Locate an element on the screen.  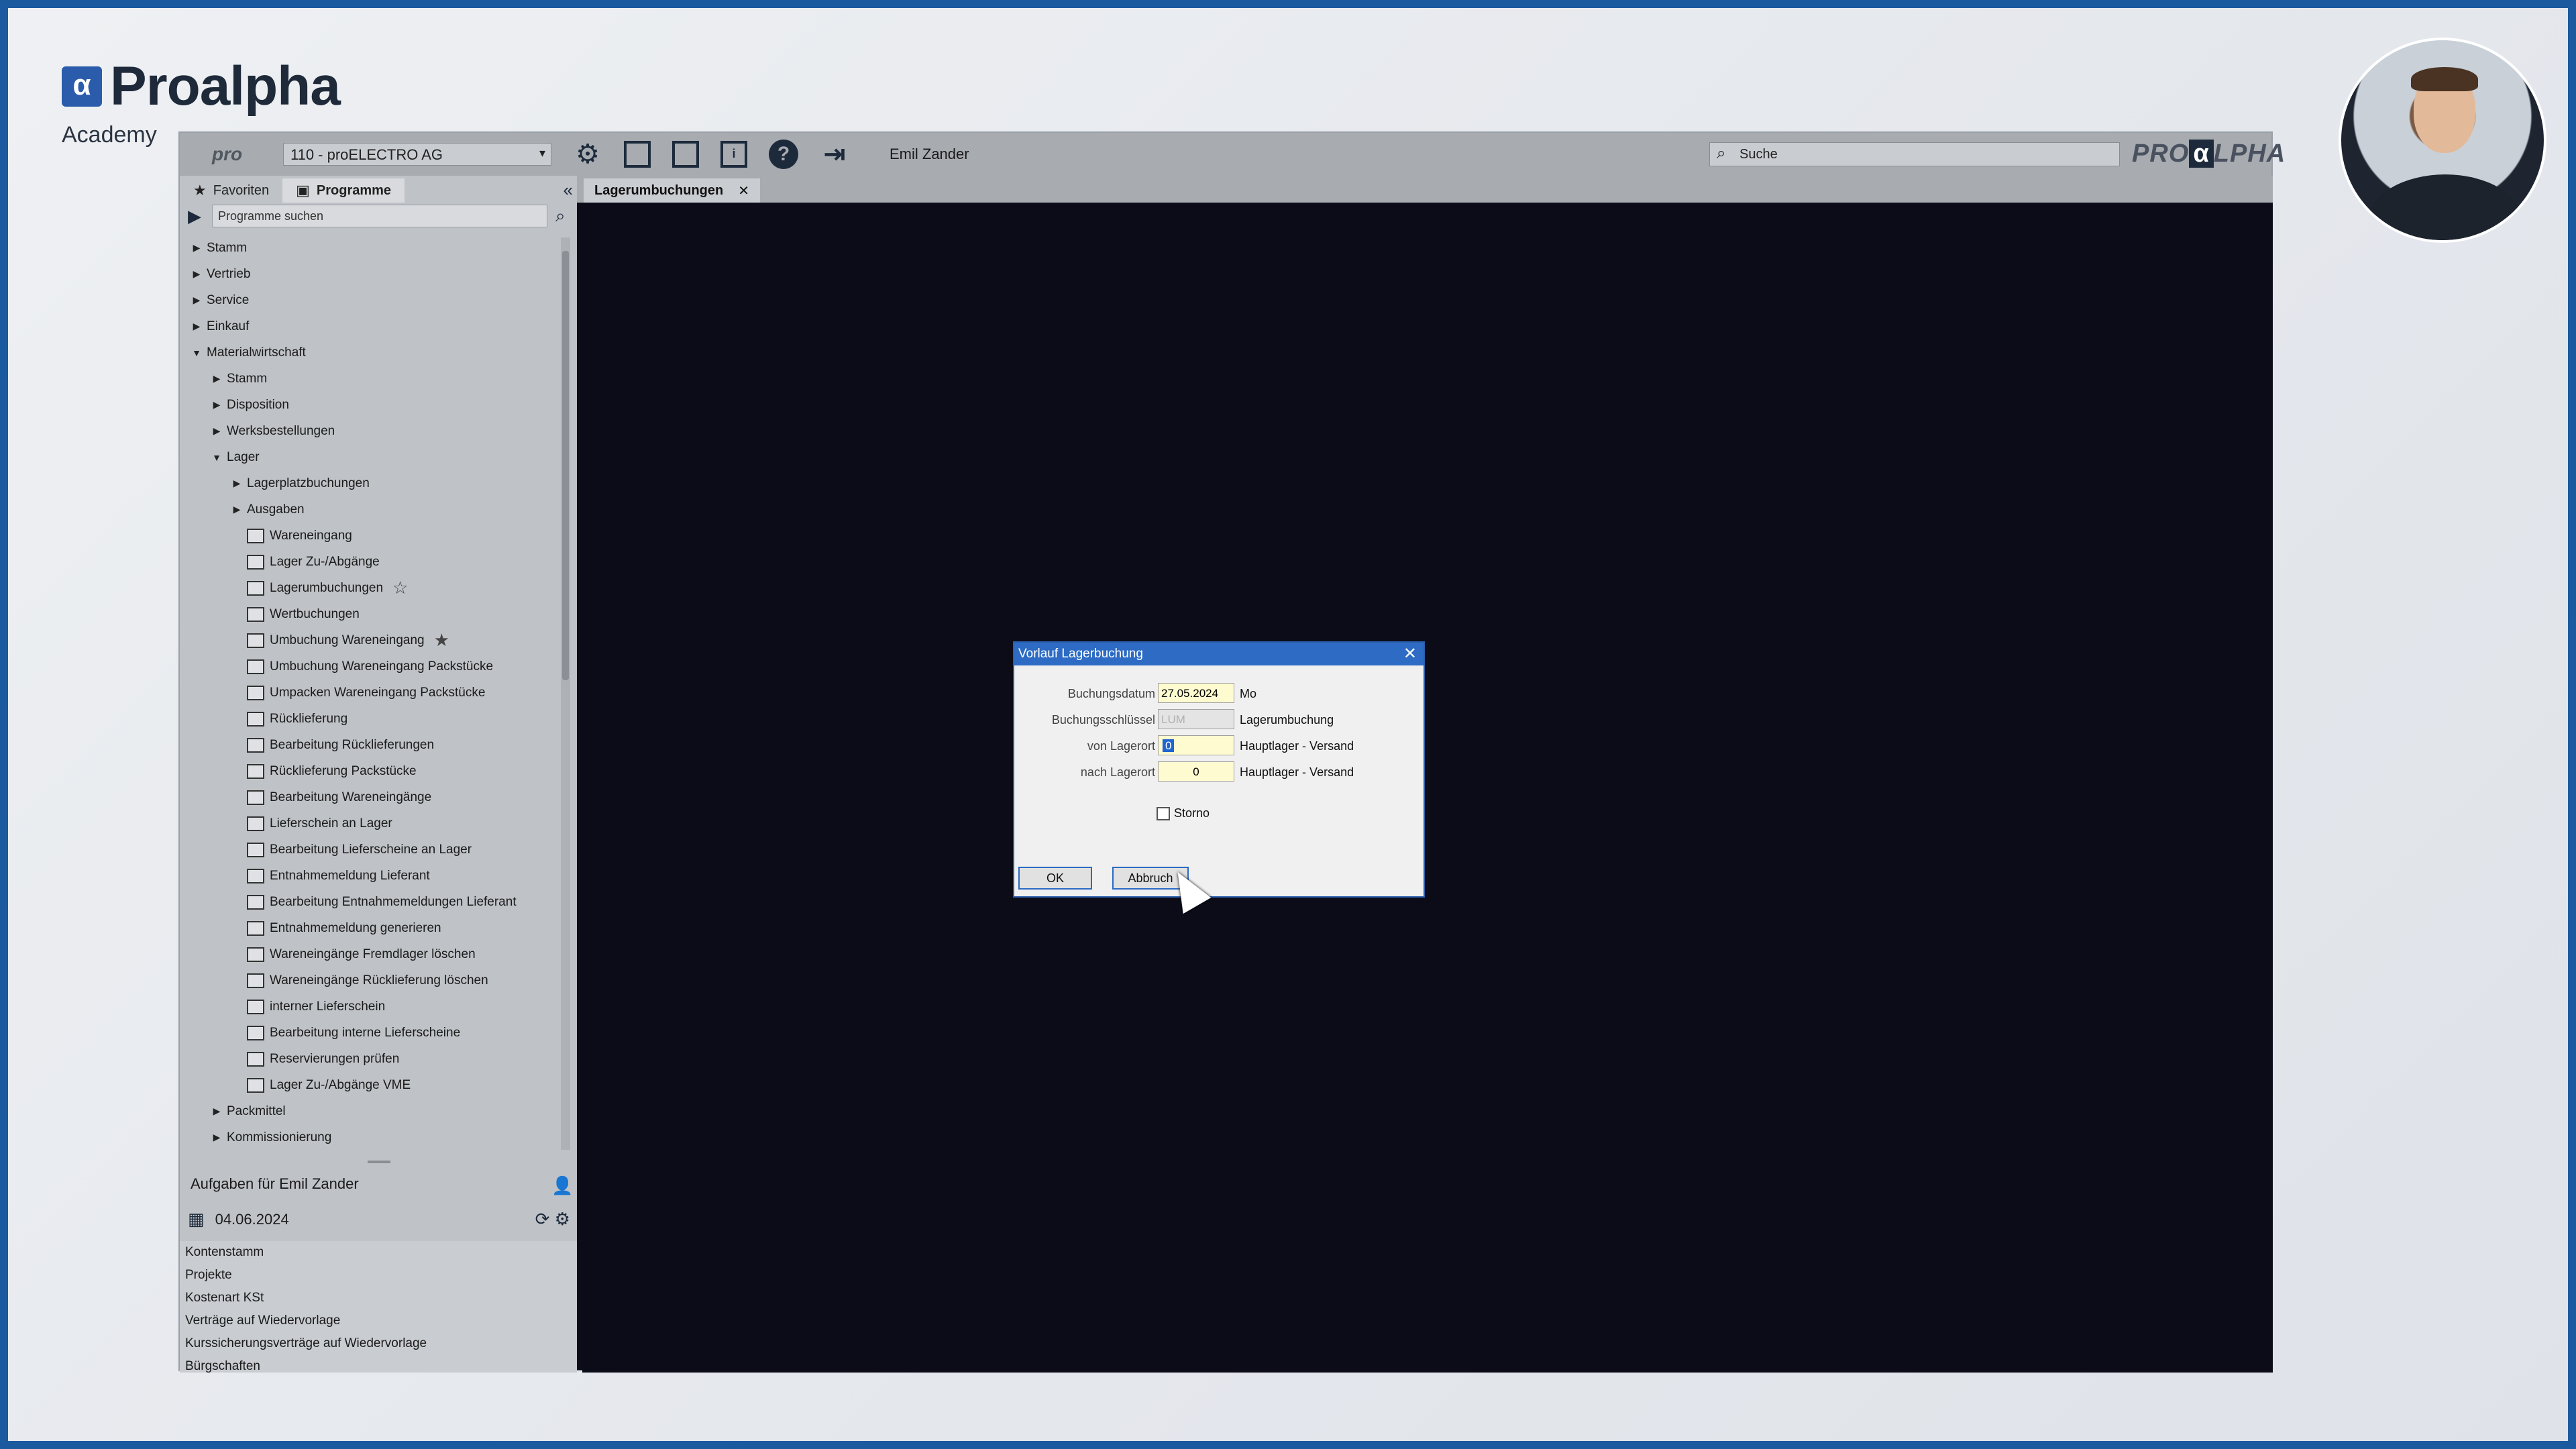
tree-item: ▶ Einkauf is located at coordinates (374, 326).